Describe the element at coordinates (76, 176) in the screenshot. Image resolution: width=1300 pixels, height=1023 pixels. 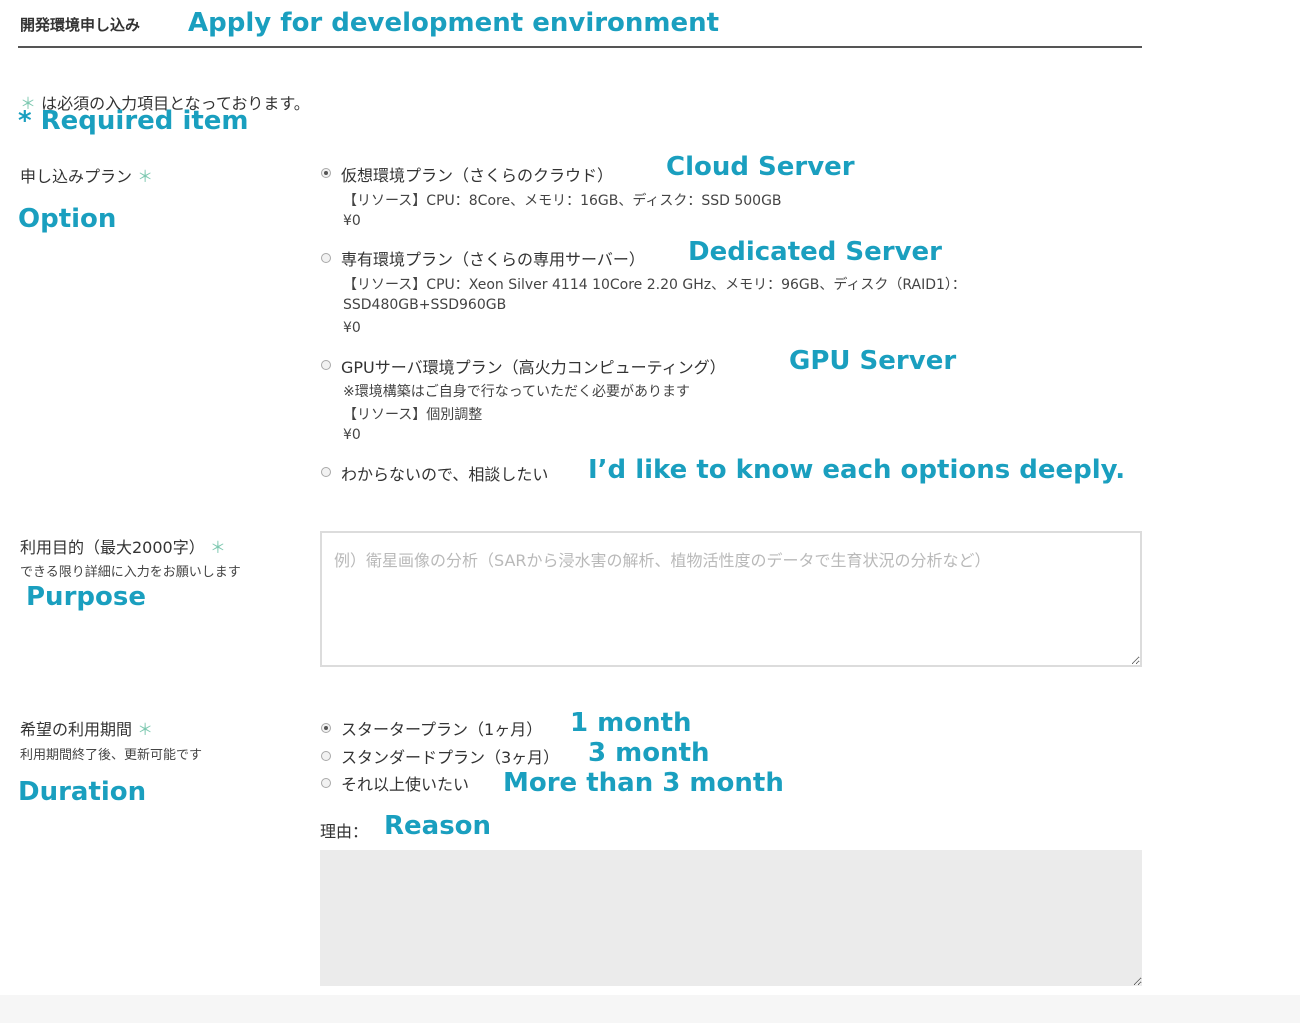
I see `plan-label-text: 申し込みプラン` at that location.